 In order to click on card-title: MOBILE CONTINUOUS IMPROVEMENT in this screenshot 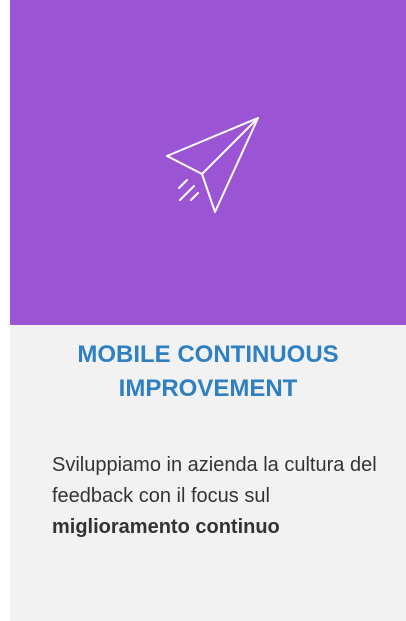, I will do `click(208, 372)`.